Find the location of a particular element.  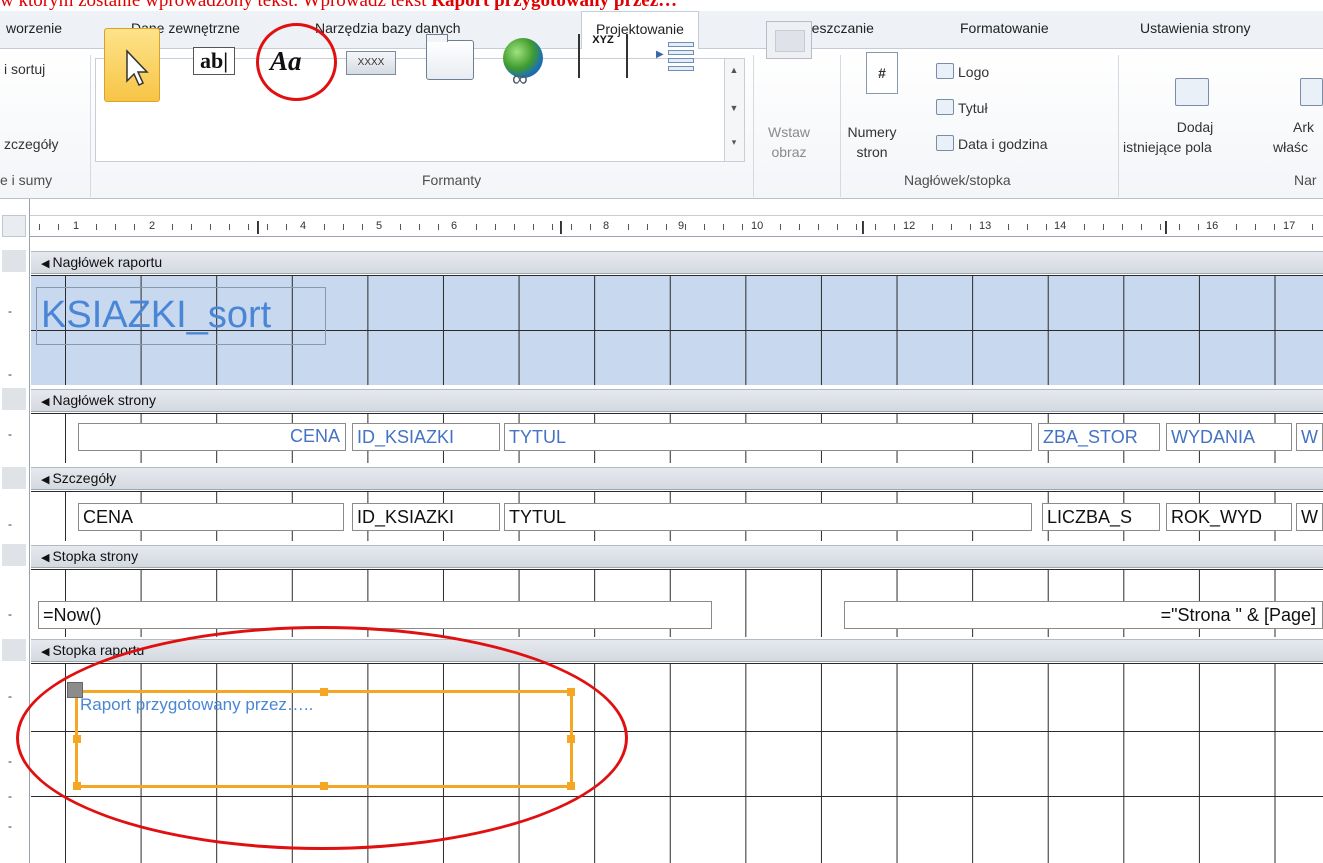

title-button: Tytuł is located at coordinates (973, 108).